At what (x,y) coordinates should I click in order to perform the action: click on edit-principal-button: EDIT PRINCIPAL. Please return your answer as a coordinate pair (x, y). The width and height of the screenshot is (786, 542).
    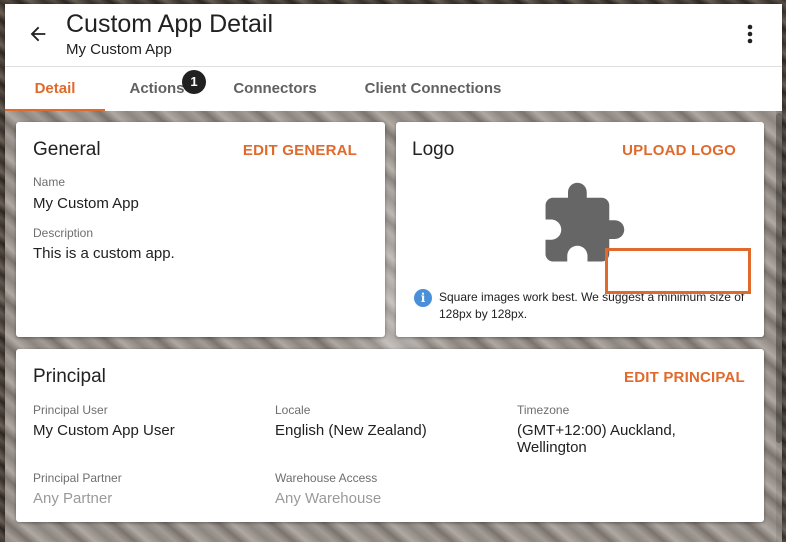
    Looking at the image, I should click on (684, 377).